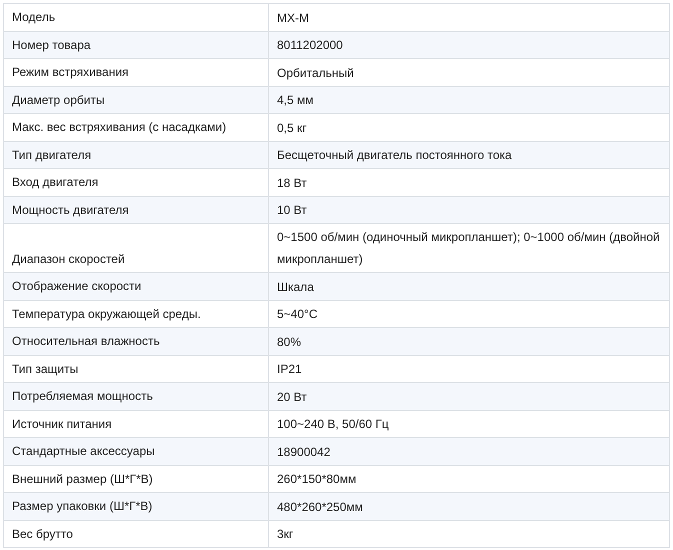 This screenshot has height=550, width=673. I want to click on spec-label: Отображение скорости, so click(136, 286).